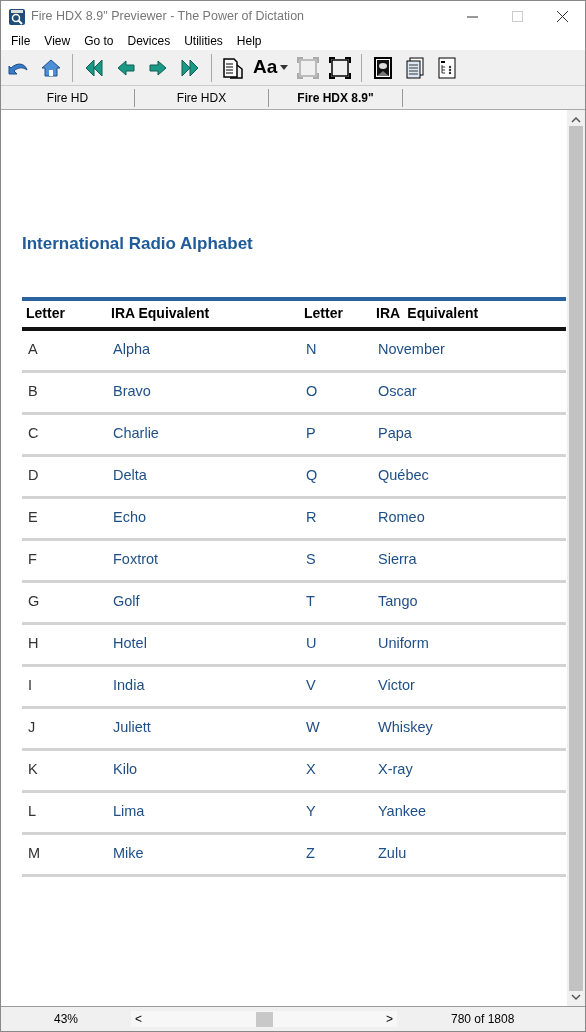  What do you see at coordinates (389, 1019) in the screenshot?
I see `scroll-right-arrow: >` at bounding box center [389, 1019].